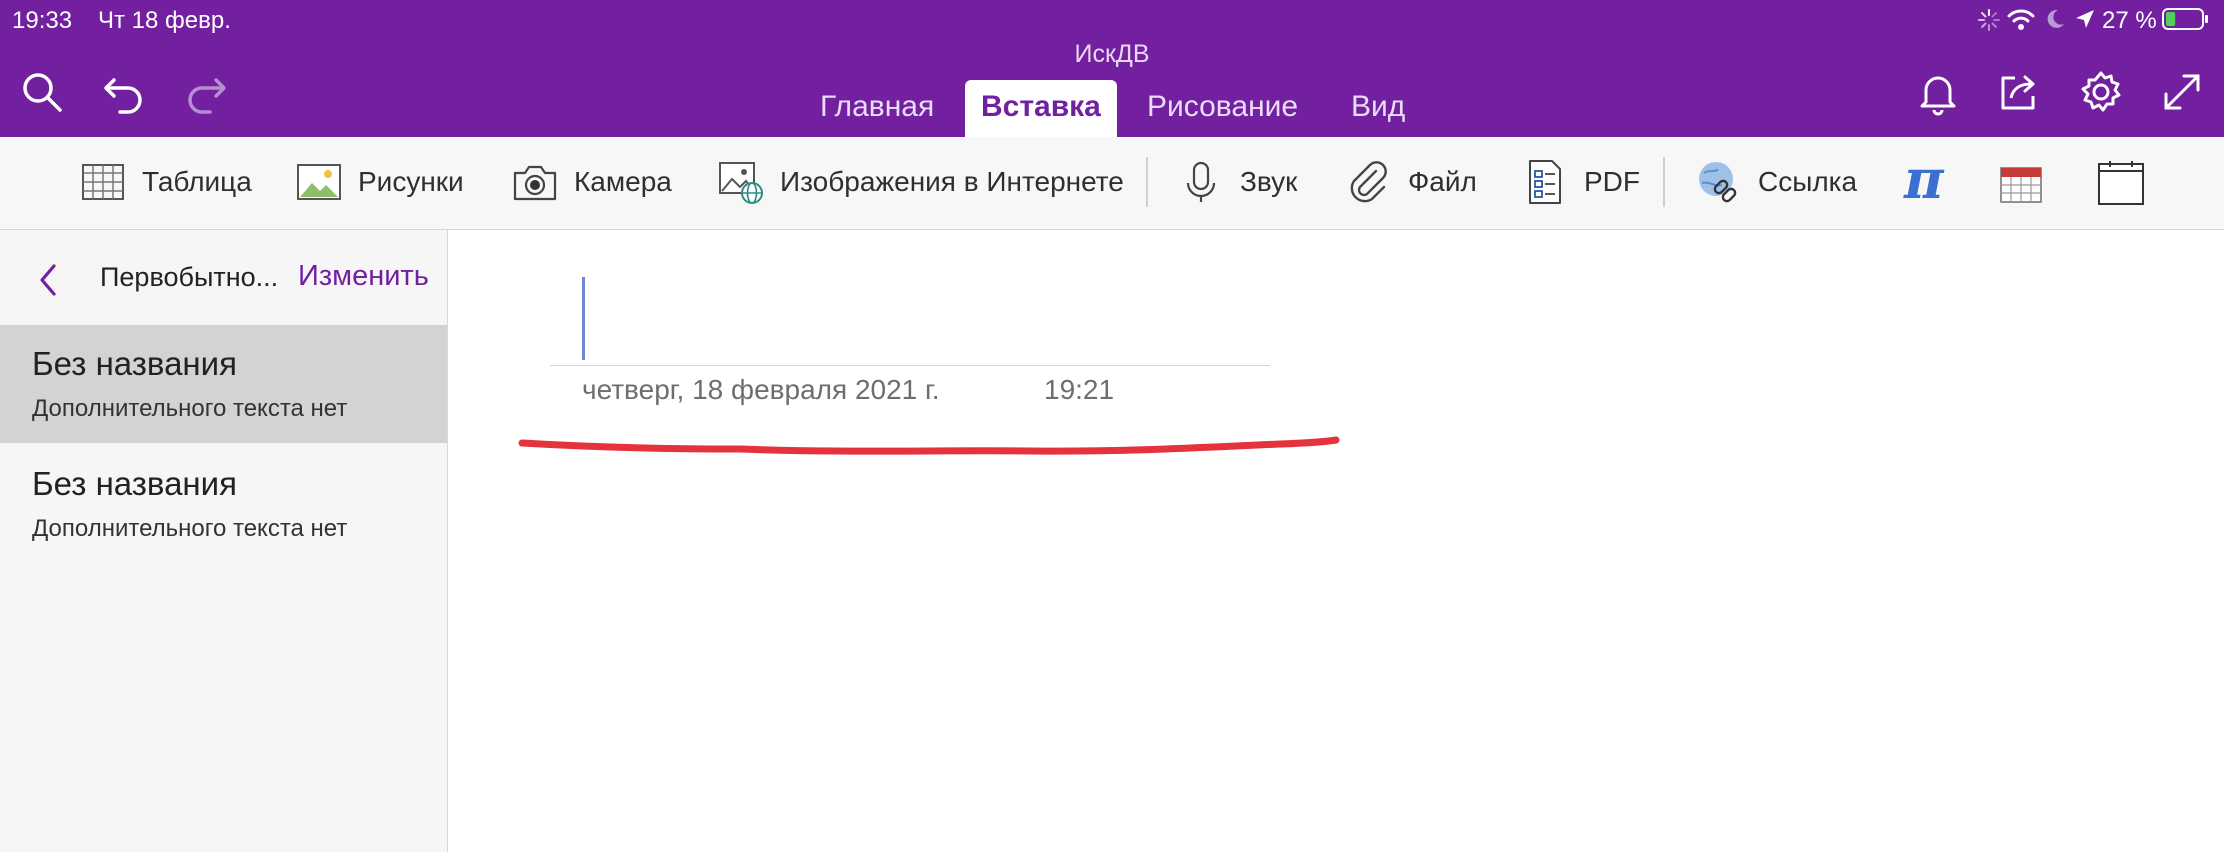  Describe the element at coordinates (2185, 19) in the screenshot. I see `battery-icon` at that location.